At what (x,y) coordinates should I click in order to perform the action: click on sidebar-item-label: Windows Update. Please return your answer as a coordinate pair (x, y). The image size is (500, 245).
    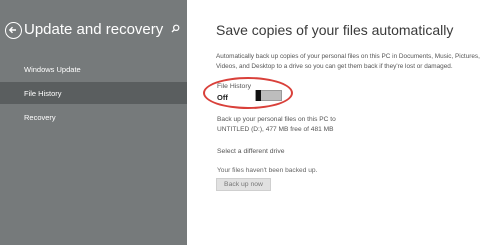
    Looking at the image, I should click on (52, 69).